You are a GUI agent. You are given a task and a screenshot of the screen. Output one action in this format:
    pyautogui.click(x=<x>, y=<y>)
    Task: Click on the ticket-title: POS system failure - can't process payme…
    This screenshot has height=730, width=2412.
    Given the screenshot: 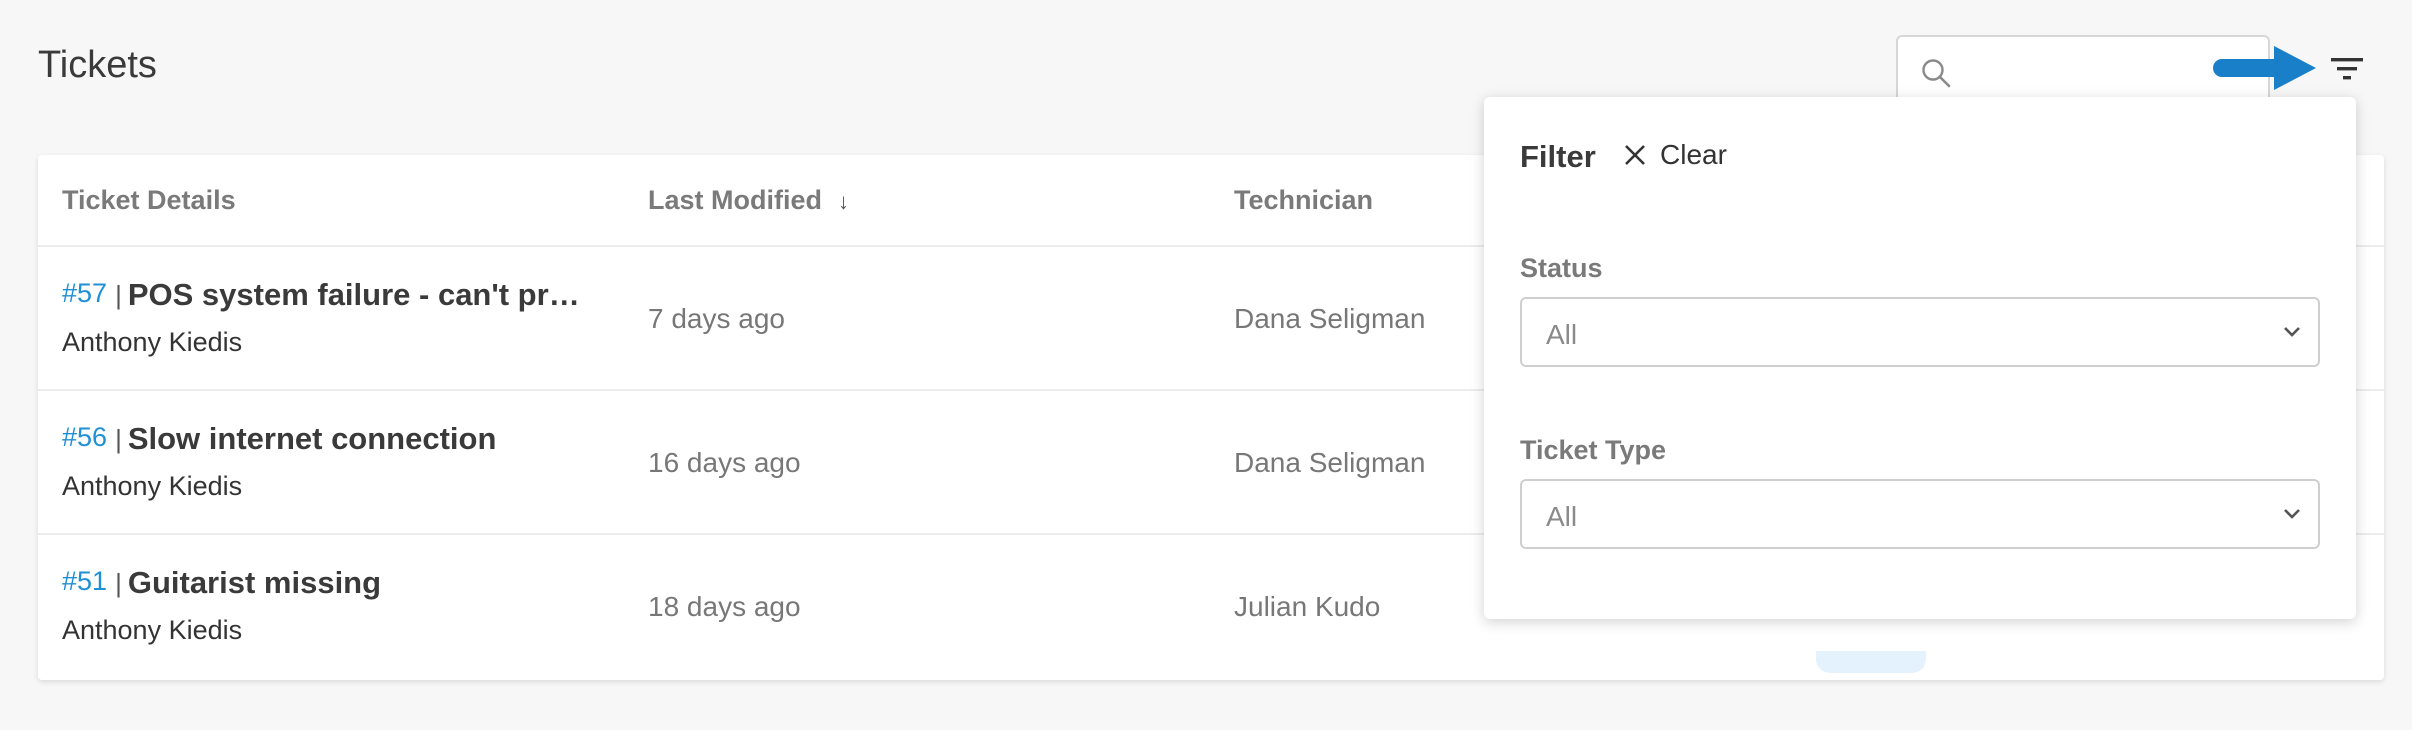 What is the action you would take?
    pyautogui.click(x=362, y=295)
    